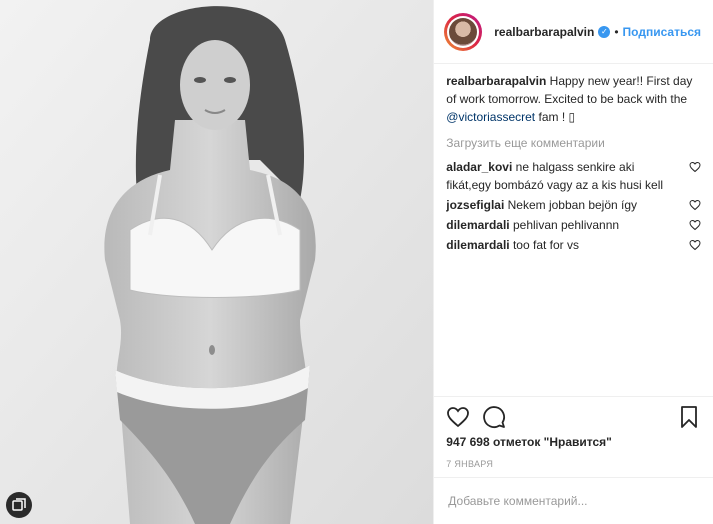  I want to click on likes-count: 947 698 отметок "Нравится", so click(573, 442).